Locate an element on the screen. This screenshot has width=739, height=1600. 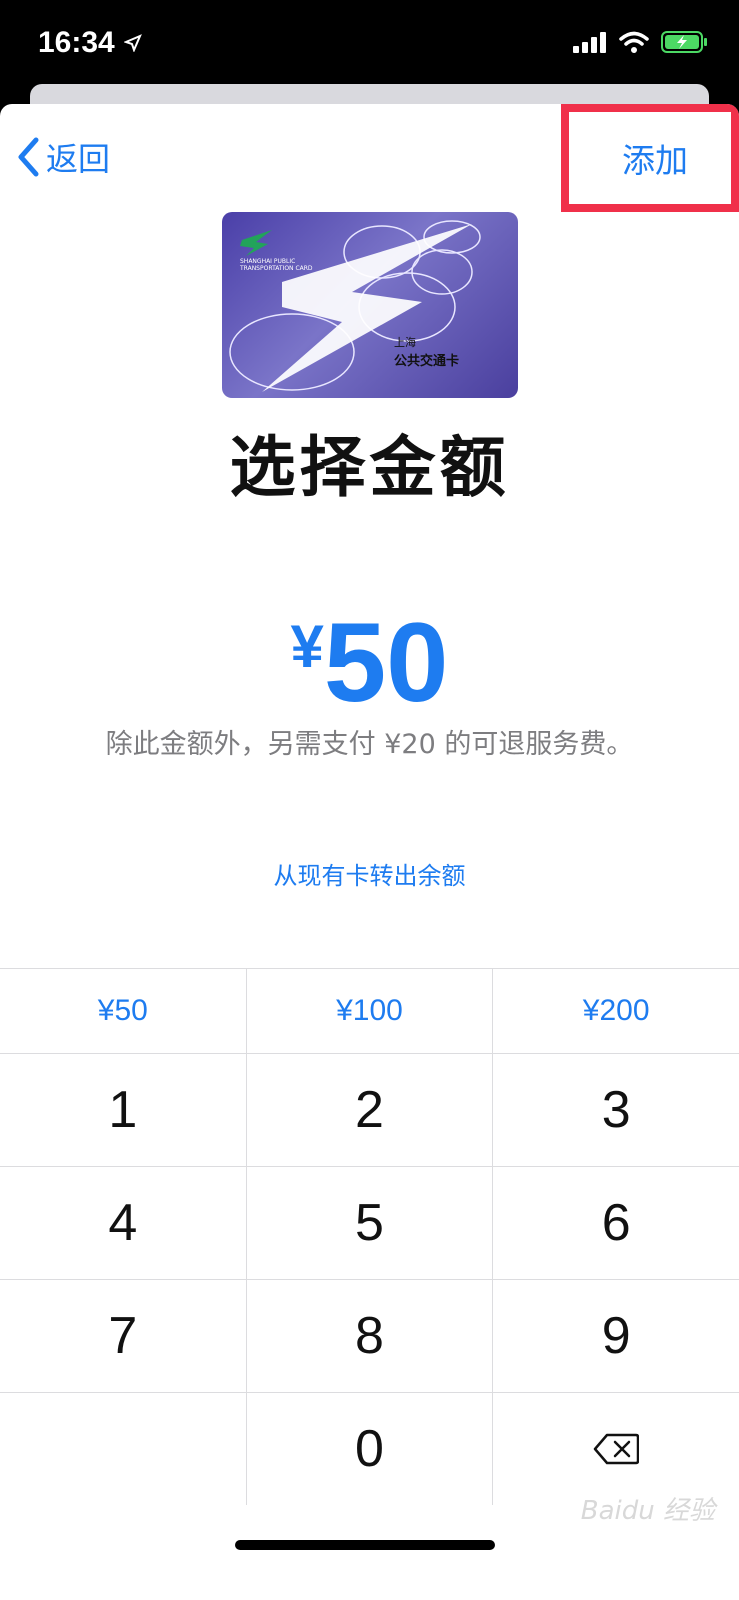
watermark: Baidu 经验 is located at coordinates (647, 1511).